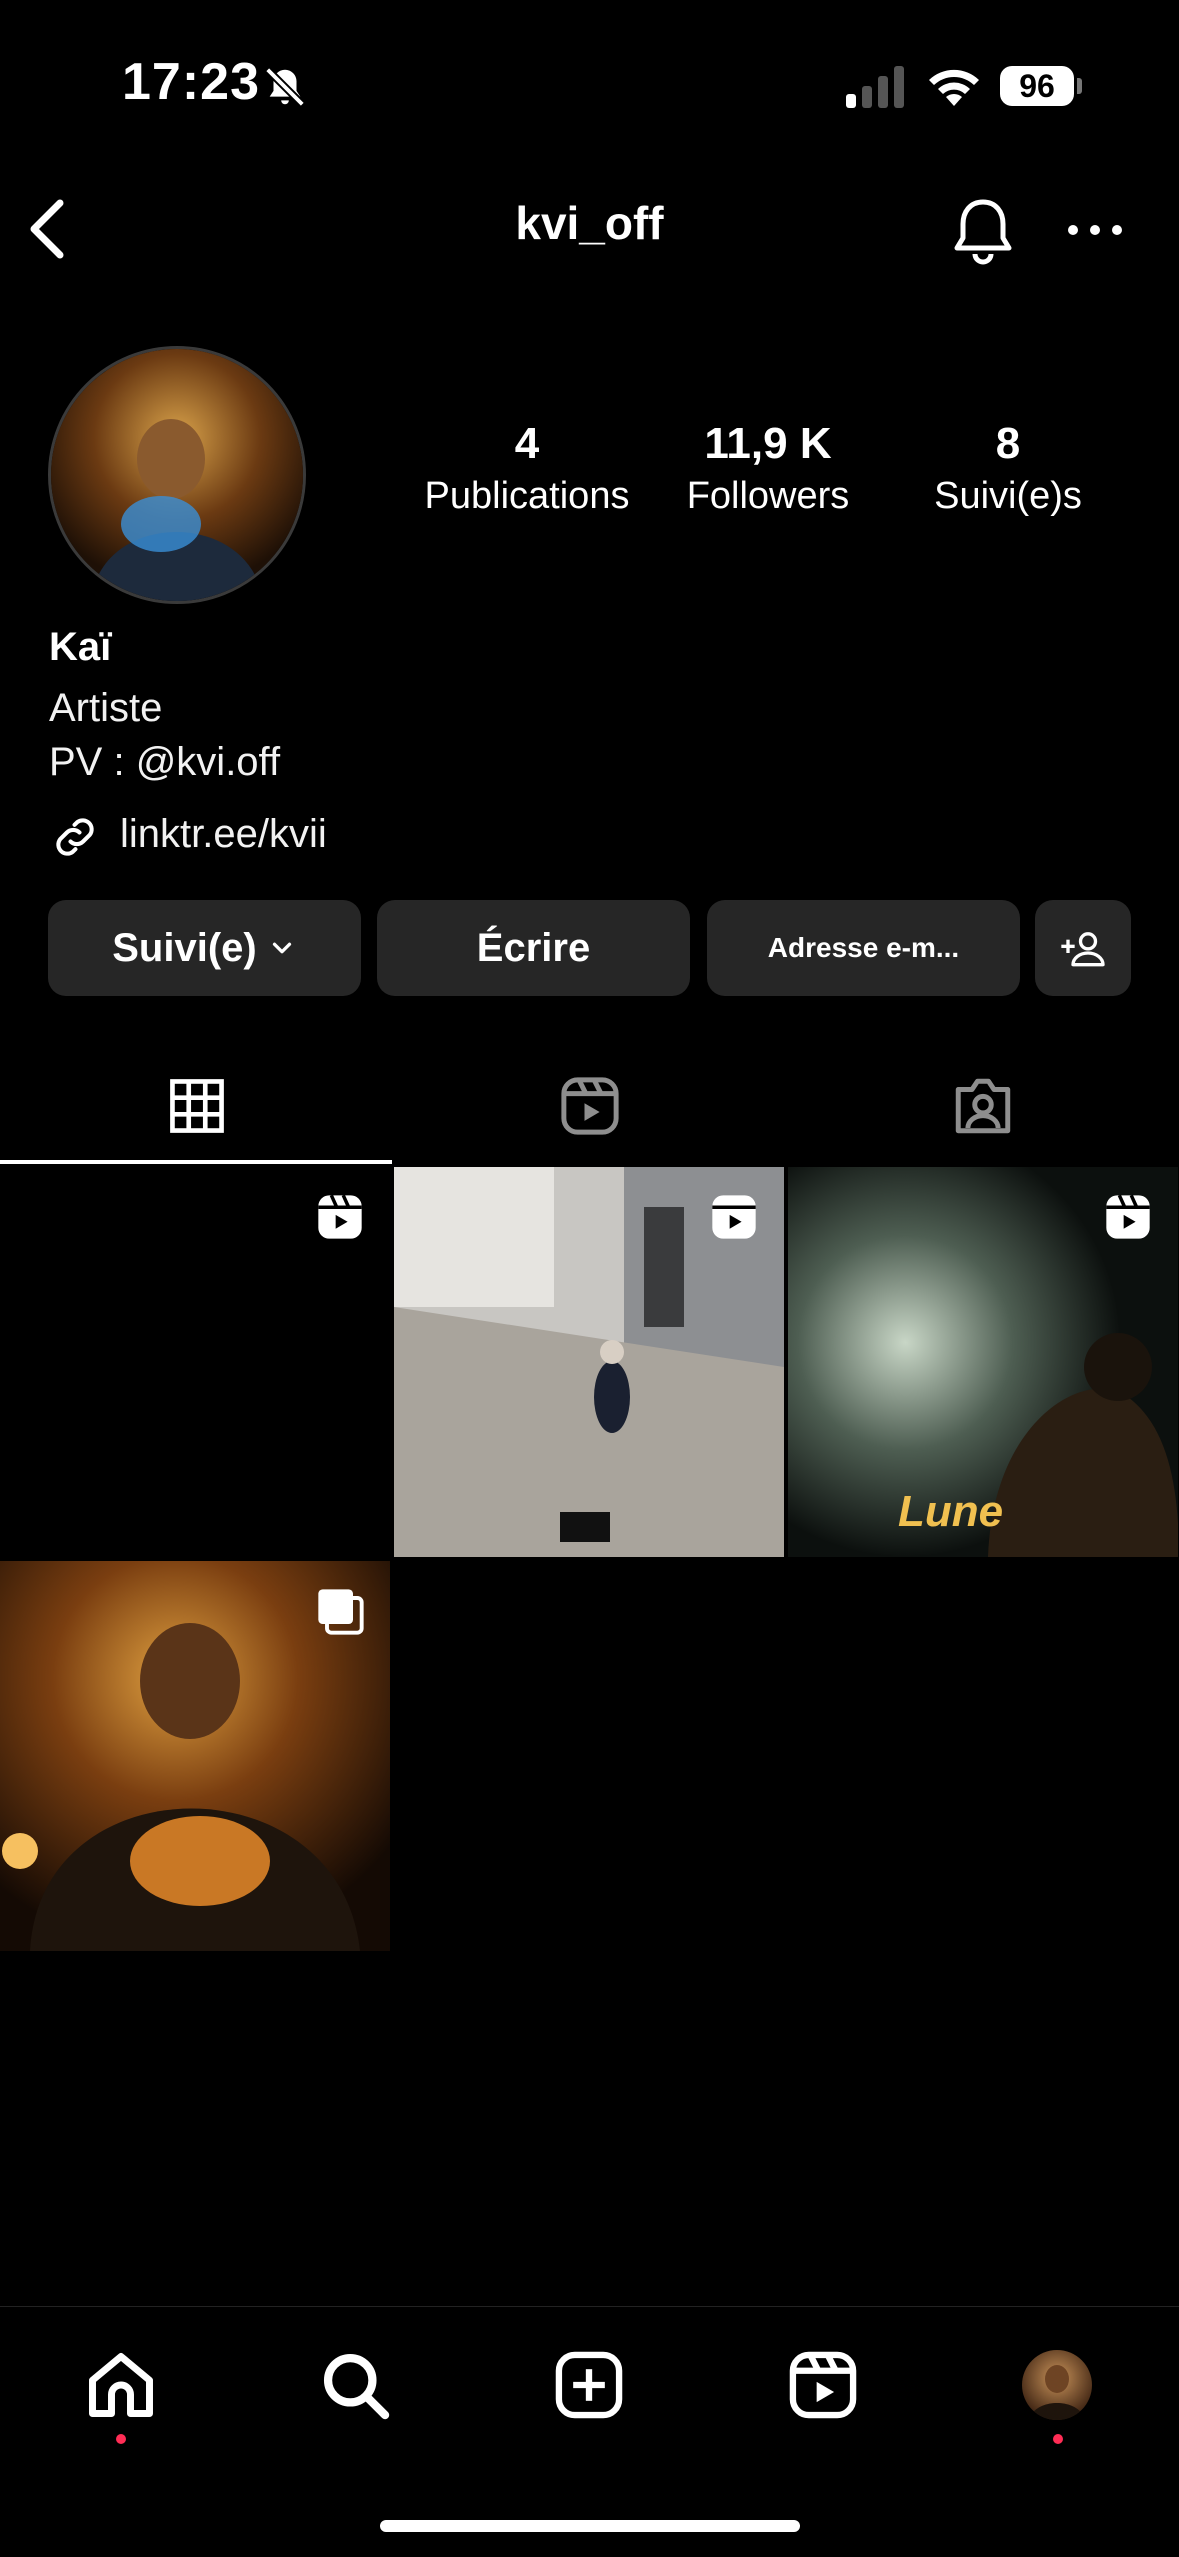 The height and width of the screenshot is (2557, 1179). I want to click on tab-posts, so click(196, 1106).